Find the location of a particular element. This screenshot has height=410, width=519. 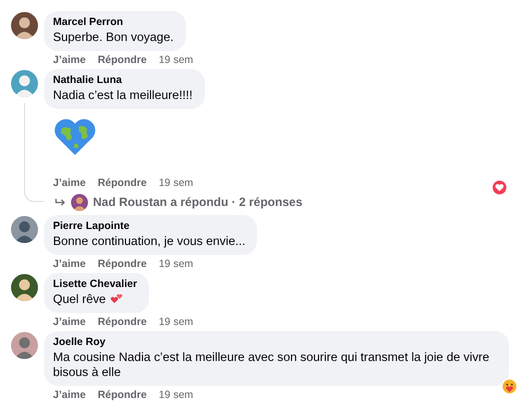

hug-emoji-icon is located at coordinates (509, 386).